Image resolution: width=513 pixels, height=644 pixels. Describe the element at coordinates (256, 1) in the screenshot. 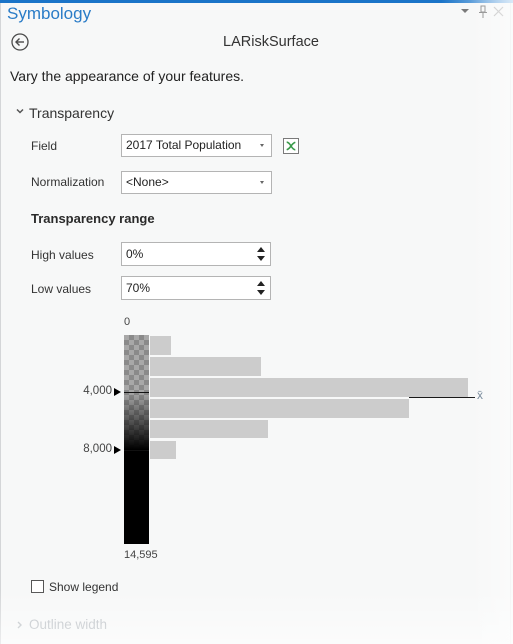

I see `pane-accent-strip` at that location.